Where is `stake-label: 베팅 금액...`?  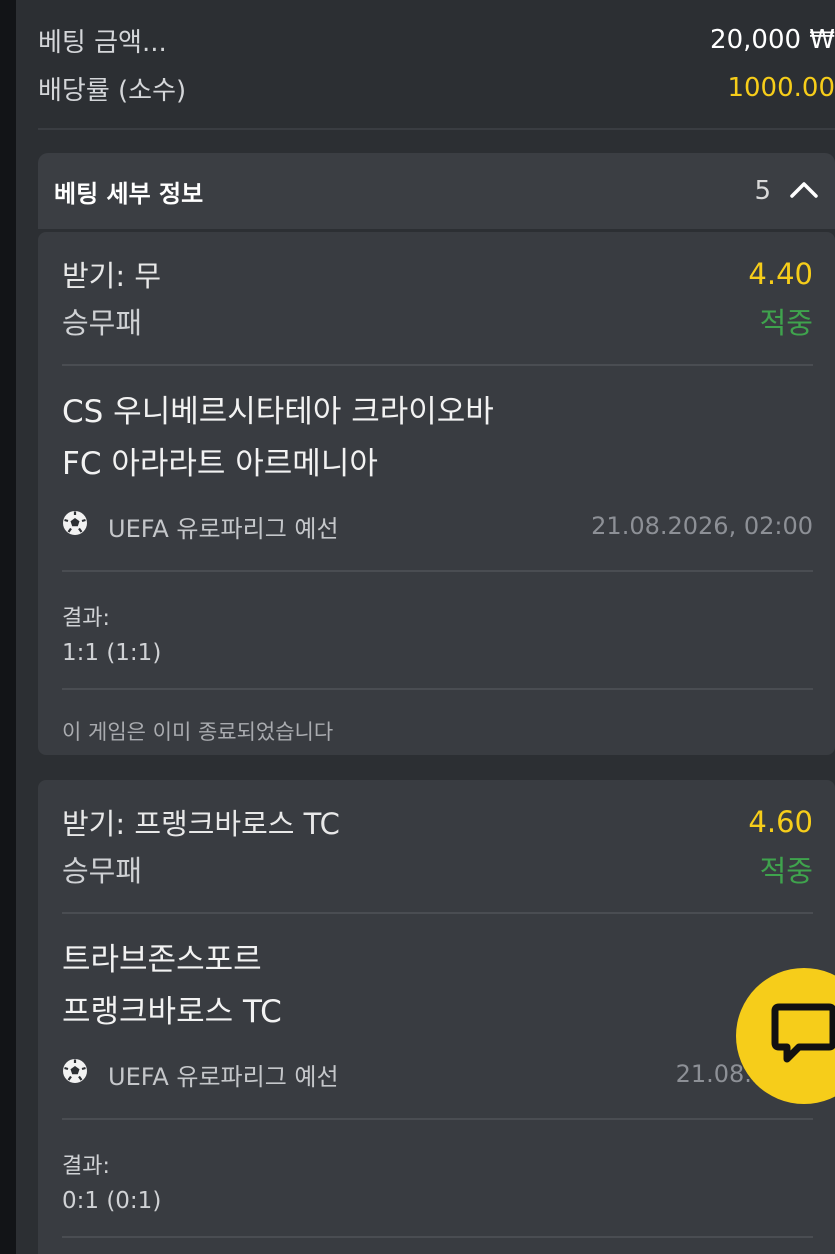 stake-label: 베팅 금액... is located at coordinates (102, 42).